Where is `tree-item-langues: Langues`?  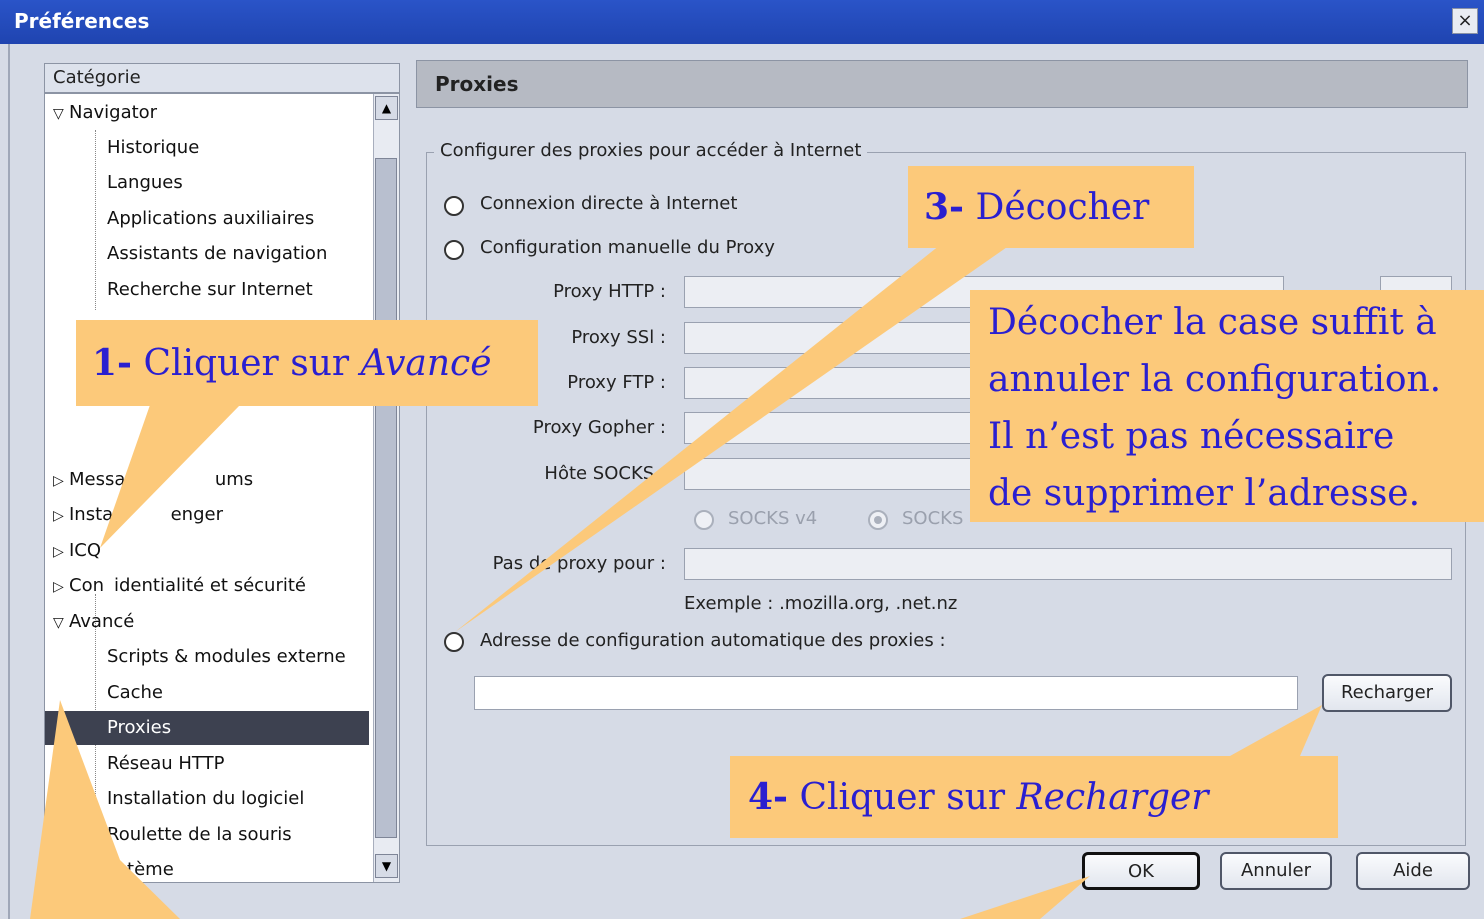 tree-item-langues: Langues is located at coordinates (207, 183).